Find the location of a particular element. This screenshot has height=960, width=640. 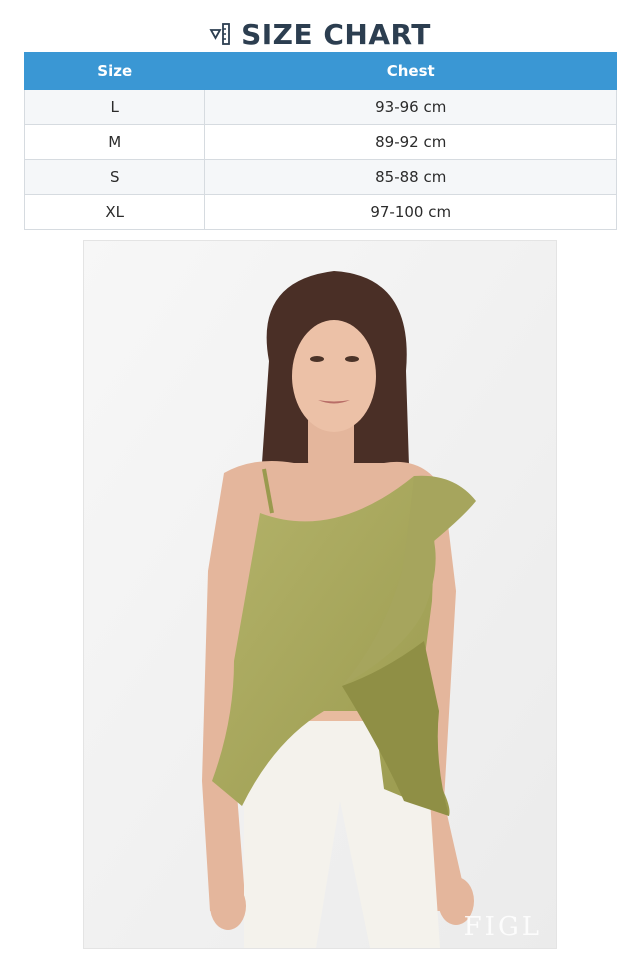

table-row: S 85-88 cm is located at coordinates (320, 177).